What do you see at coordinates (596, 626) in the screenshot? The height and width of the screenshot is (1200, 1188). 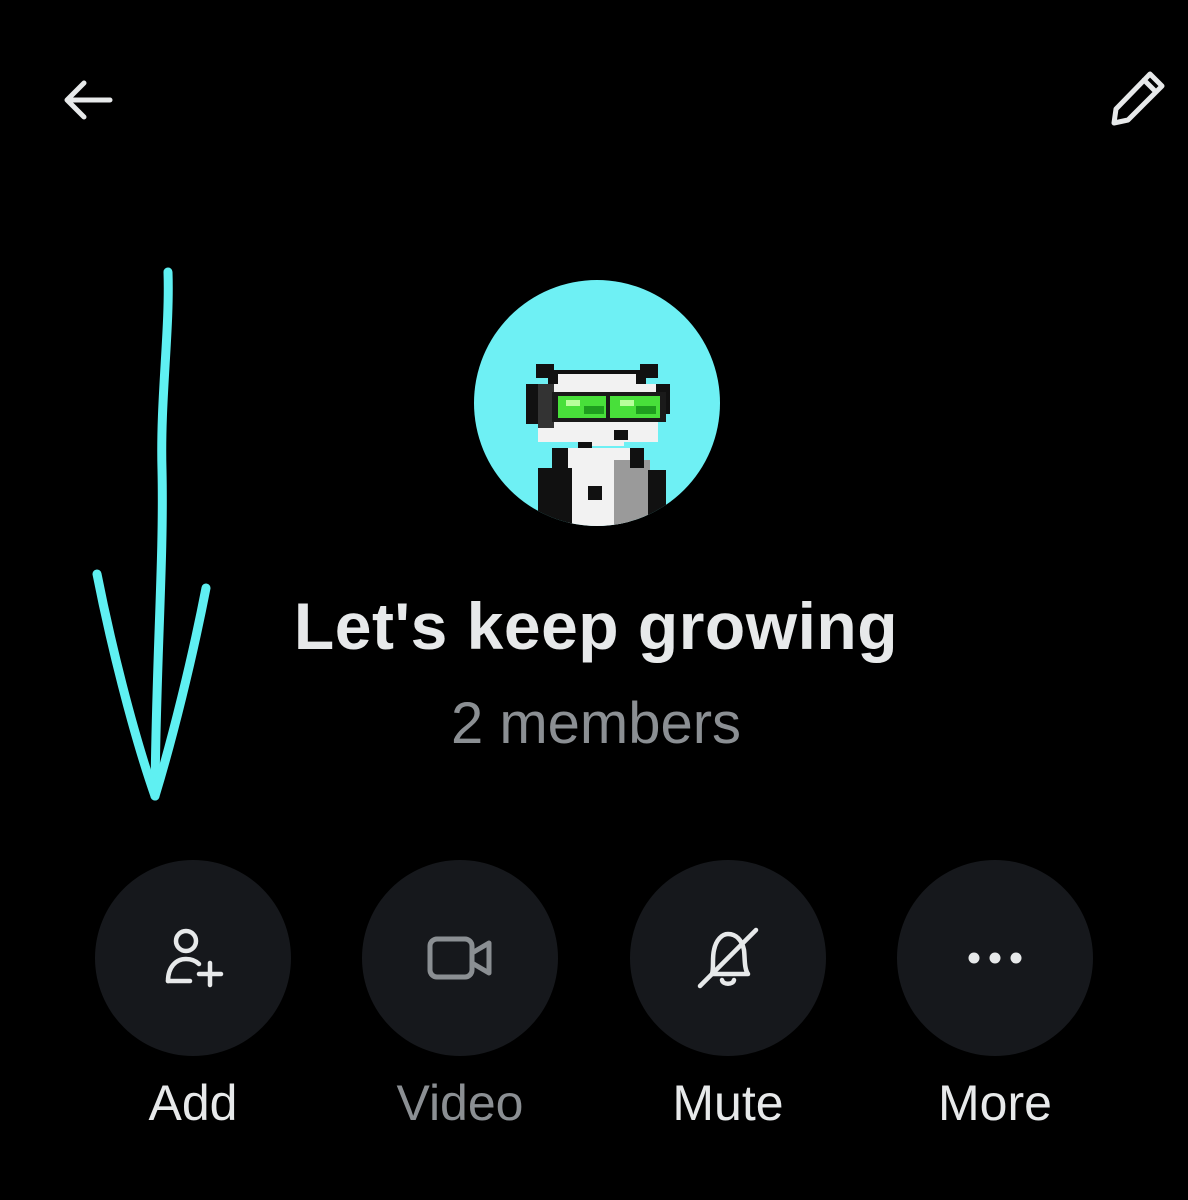 I see `group-name: Let's keep growing` at bounding box center [596, 626].